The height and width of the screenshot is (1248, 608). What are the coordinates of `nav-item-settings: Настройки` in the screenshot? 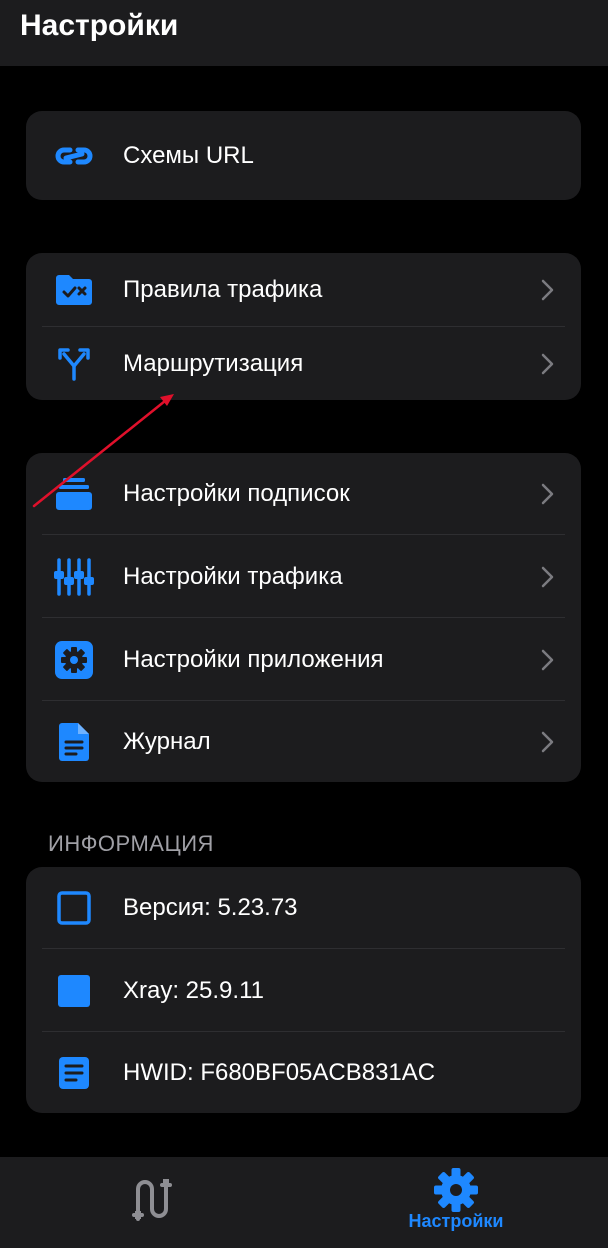 It's located at (456, 1202).